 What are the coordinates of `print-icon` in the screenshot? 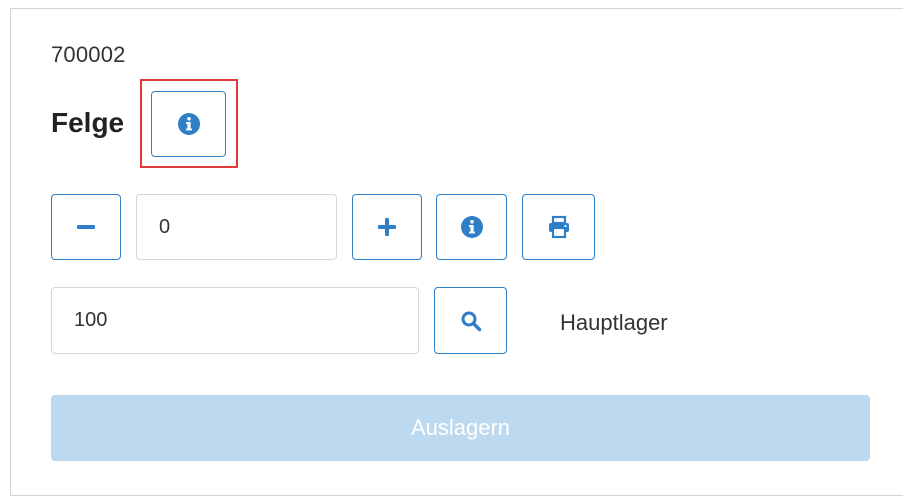 It's located at (559, 227).